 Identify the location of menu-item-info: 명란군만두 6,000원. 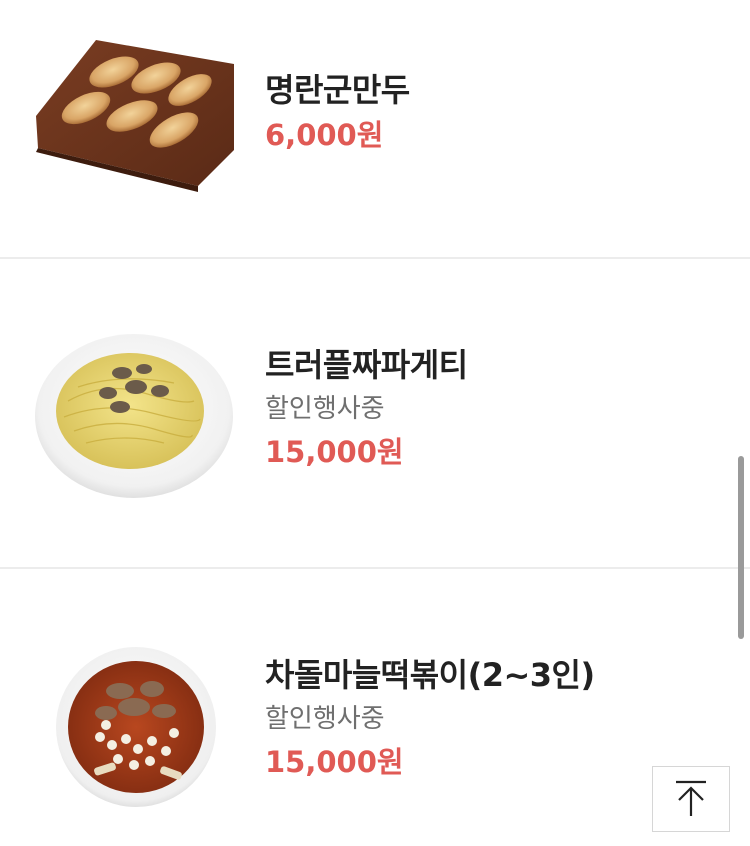
(337, 112).